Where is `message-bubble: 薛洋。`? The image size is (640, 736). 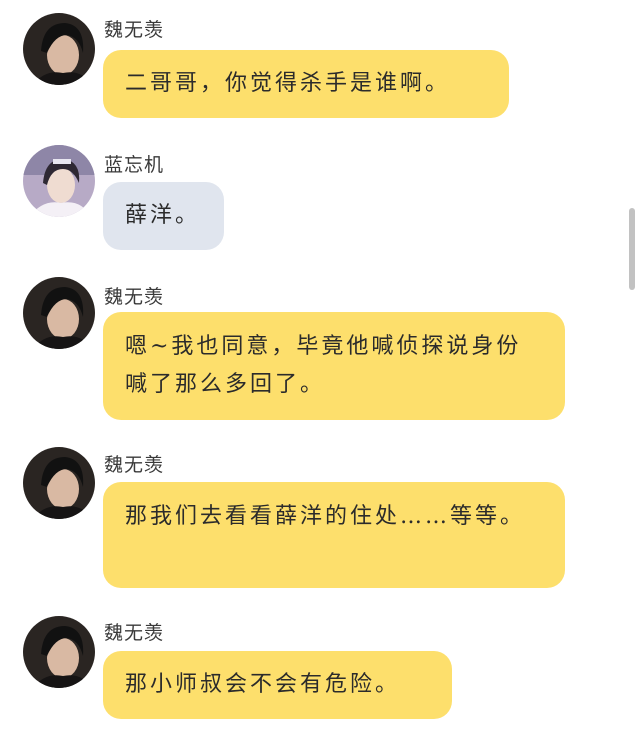
message-bubble: 薛洋。 is located at coordinates (163, 216).